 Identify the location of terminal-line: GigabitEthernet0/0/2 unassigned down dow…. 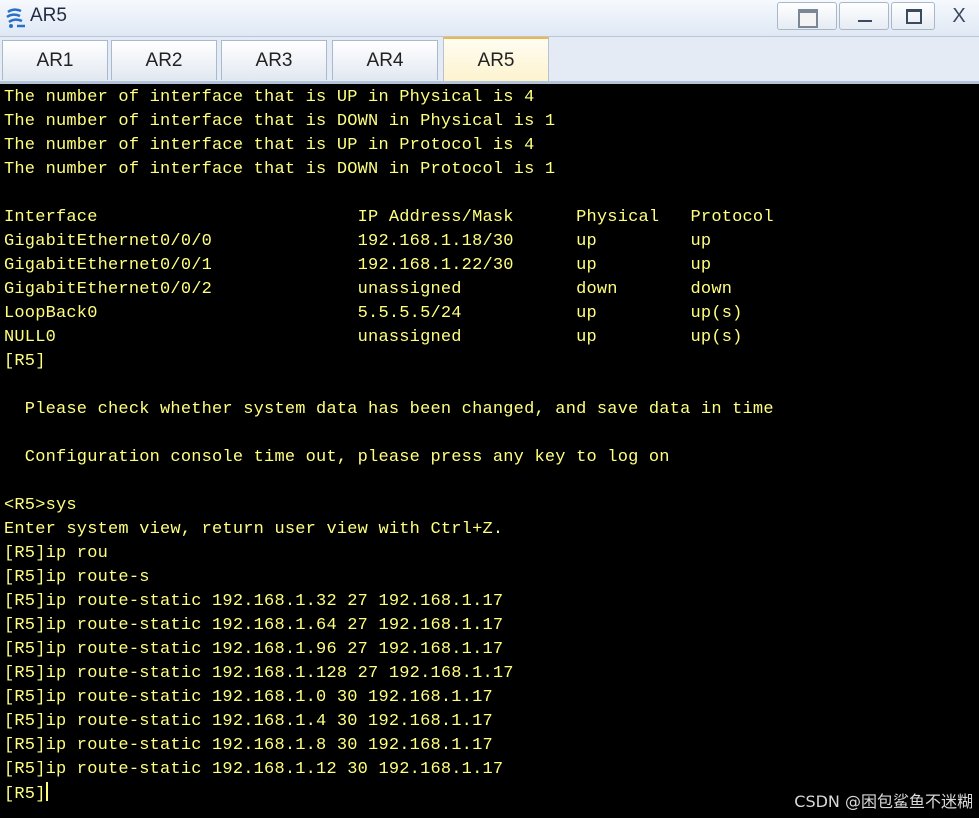
(368, 289).